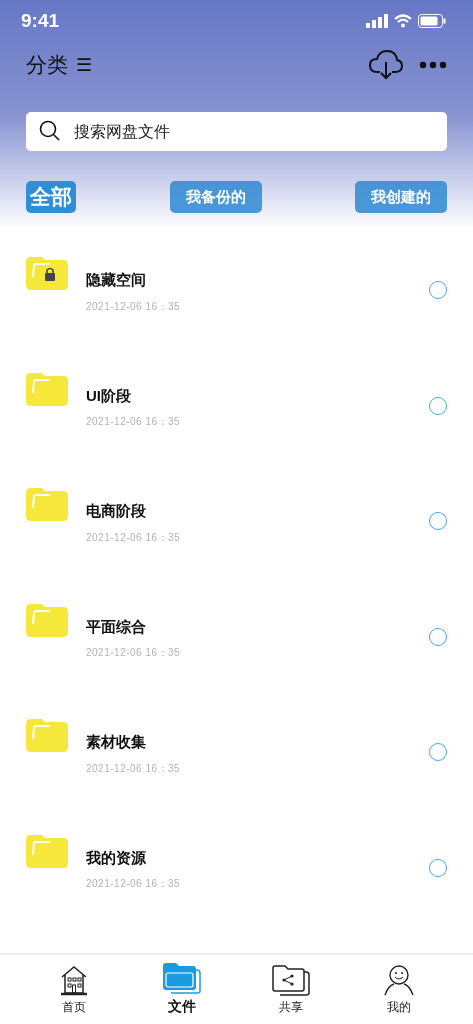  What do you see at coordinates (403, 21) in the screenshot?
I see `wifi-icon` at bounding box center [403, 21].